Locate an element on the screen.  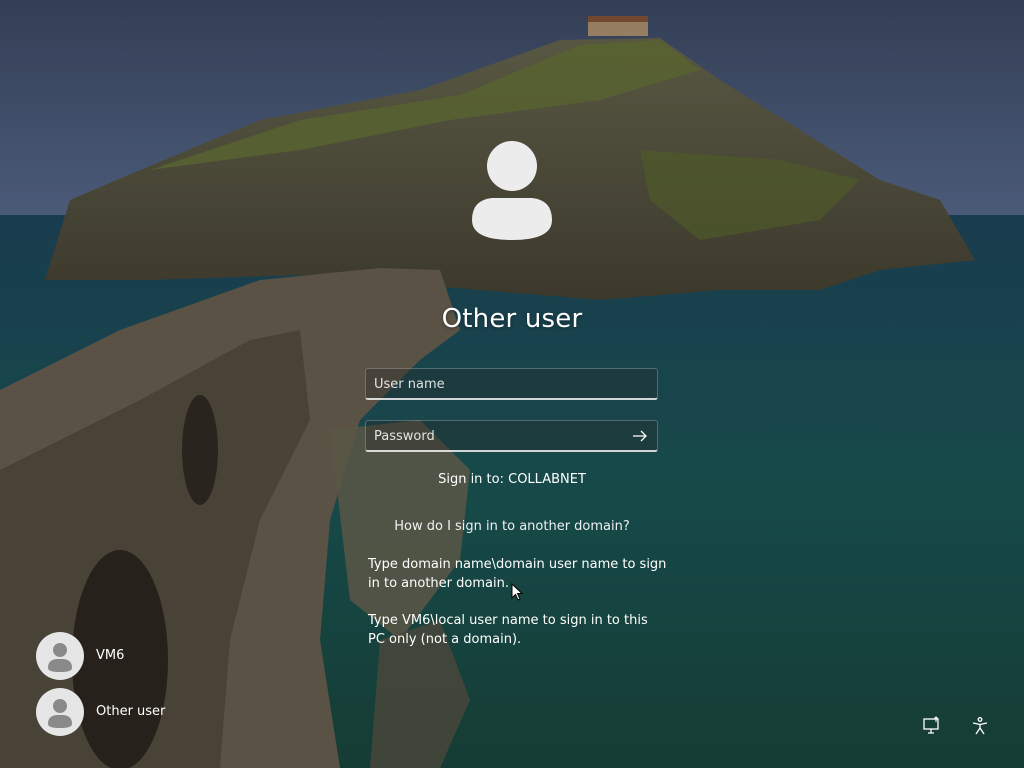
username-input is located at coordinates (499, 384).